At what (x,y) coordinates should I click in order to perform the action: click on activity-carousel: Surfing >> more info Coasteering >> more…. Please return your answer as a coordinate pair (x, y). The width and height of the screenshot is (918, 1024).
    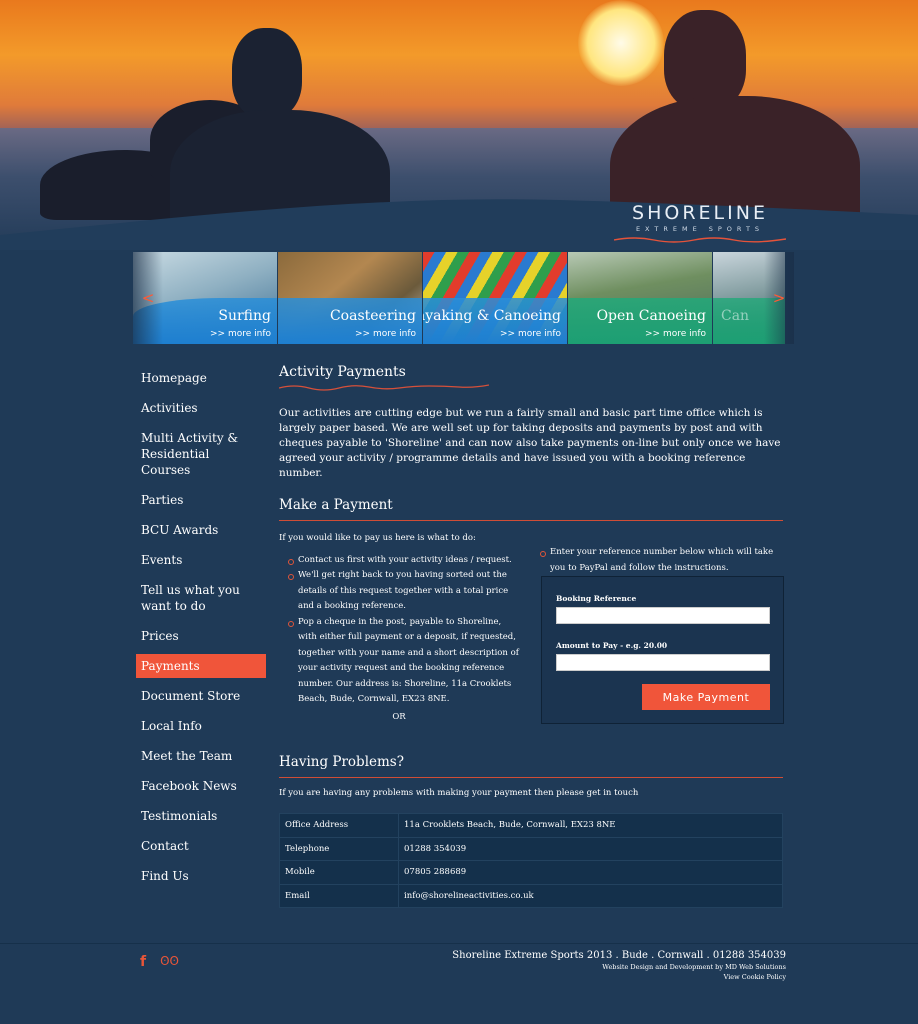
    Looking at the image, I should click on (459, 298).